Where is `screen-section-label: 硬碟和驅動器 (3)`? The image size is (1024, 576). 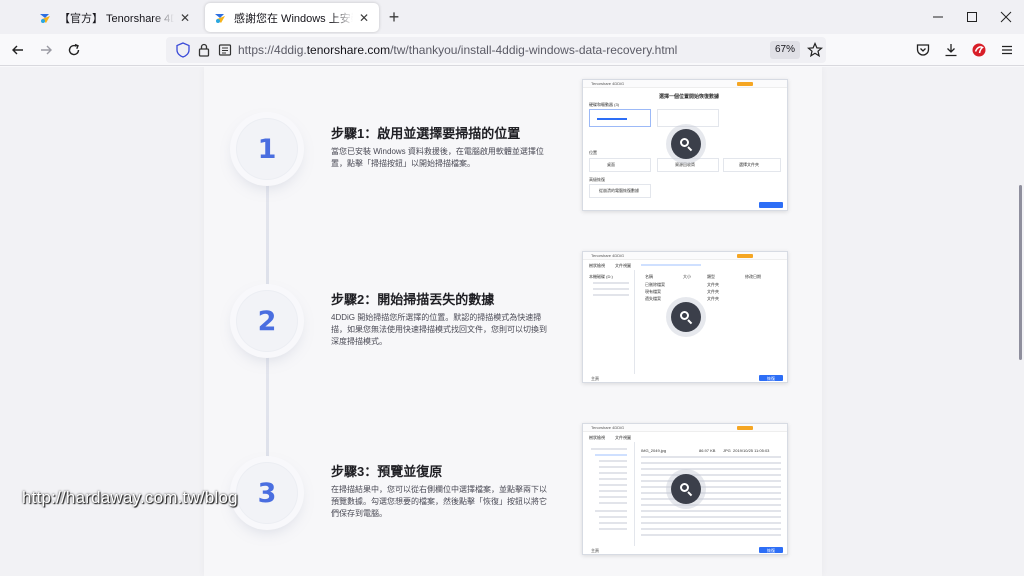 screen-section-label: 硬碟和驅動器 (3) is located at coordinates (604, 104).